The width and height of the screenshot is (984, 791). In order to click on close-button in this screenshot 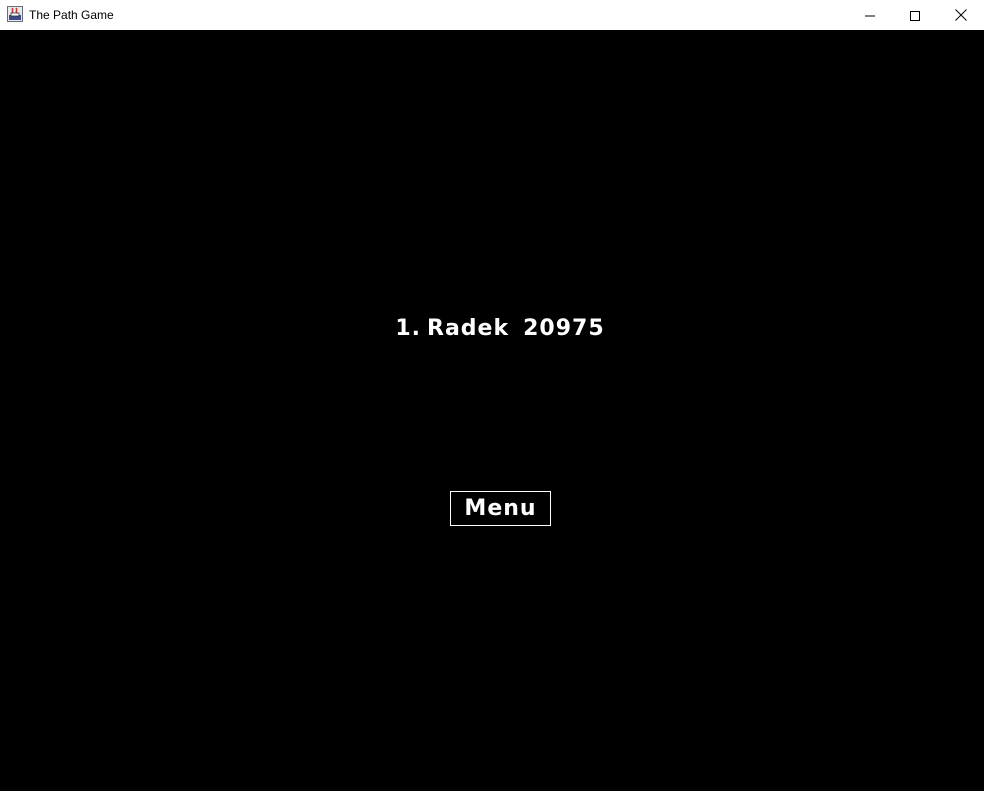, I will do `click(961, 15)`.